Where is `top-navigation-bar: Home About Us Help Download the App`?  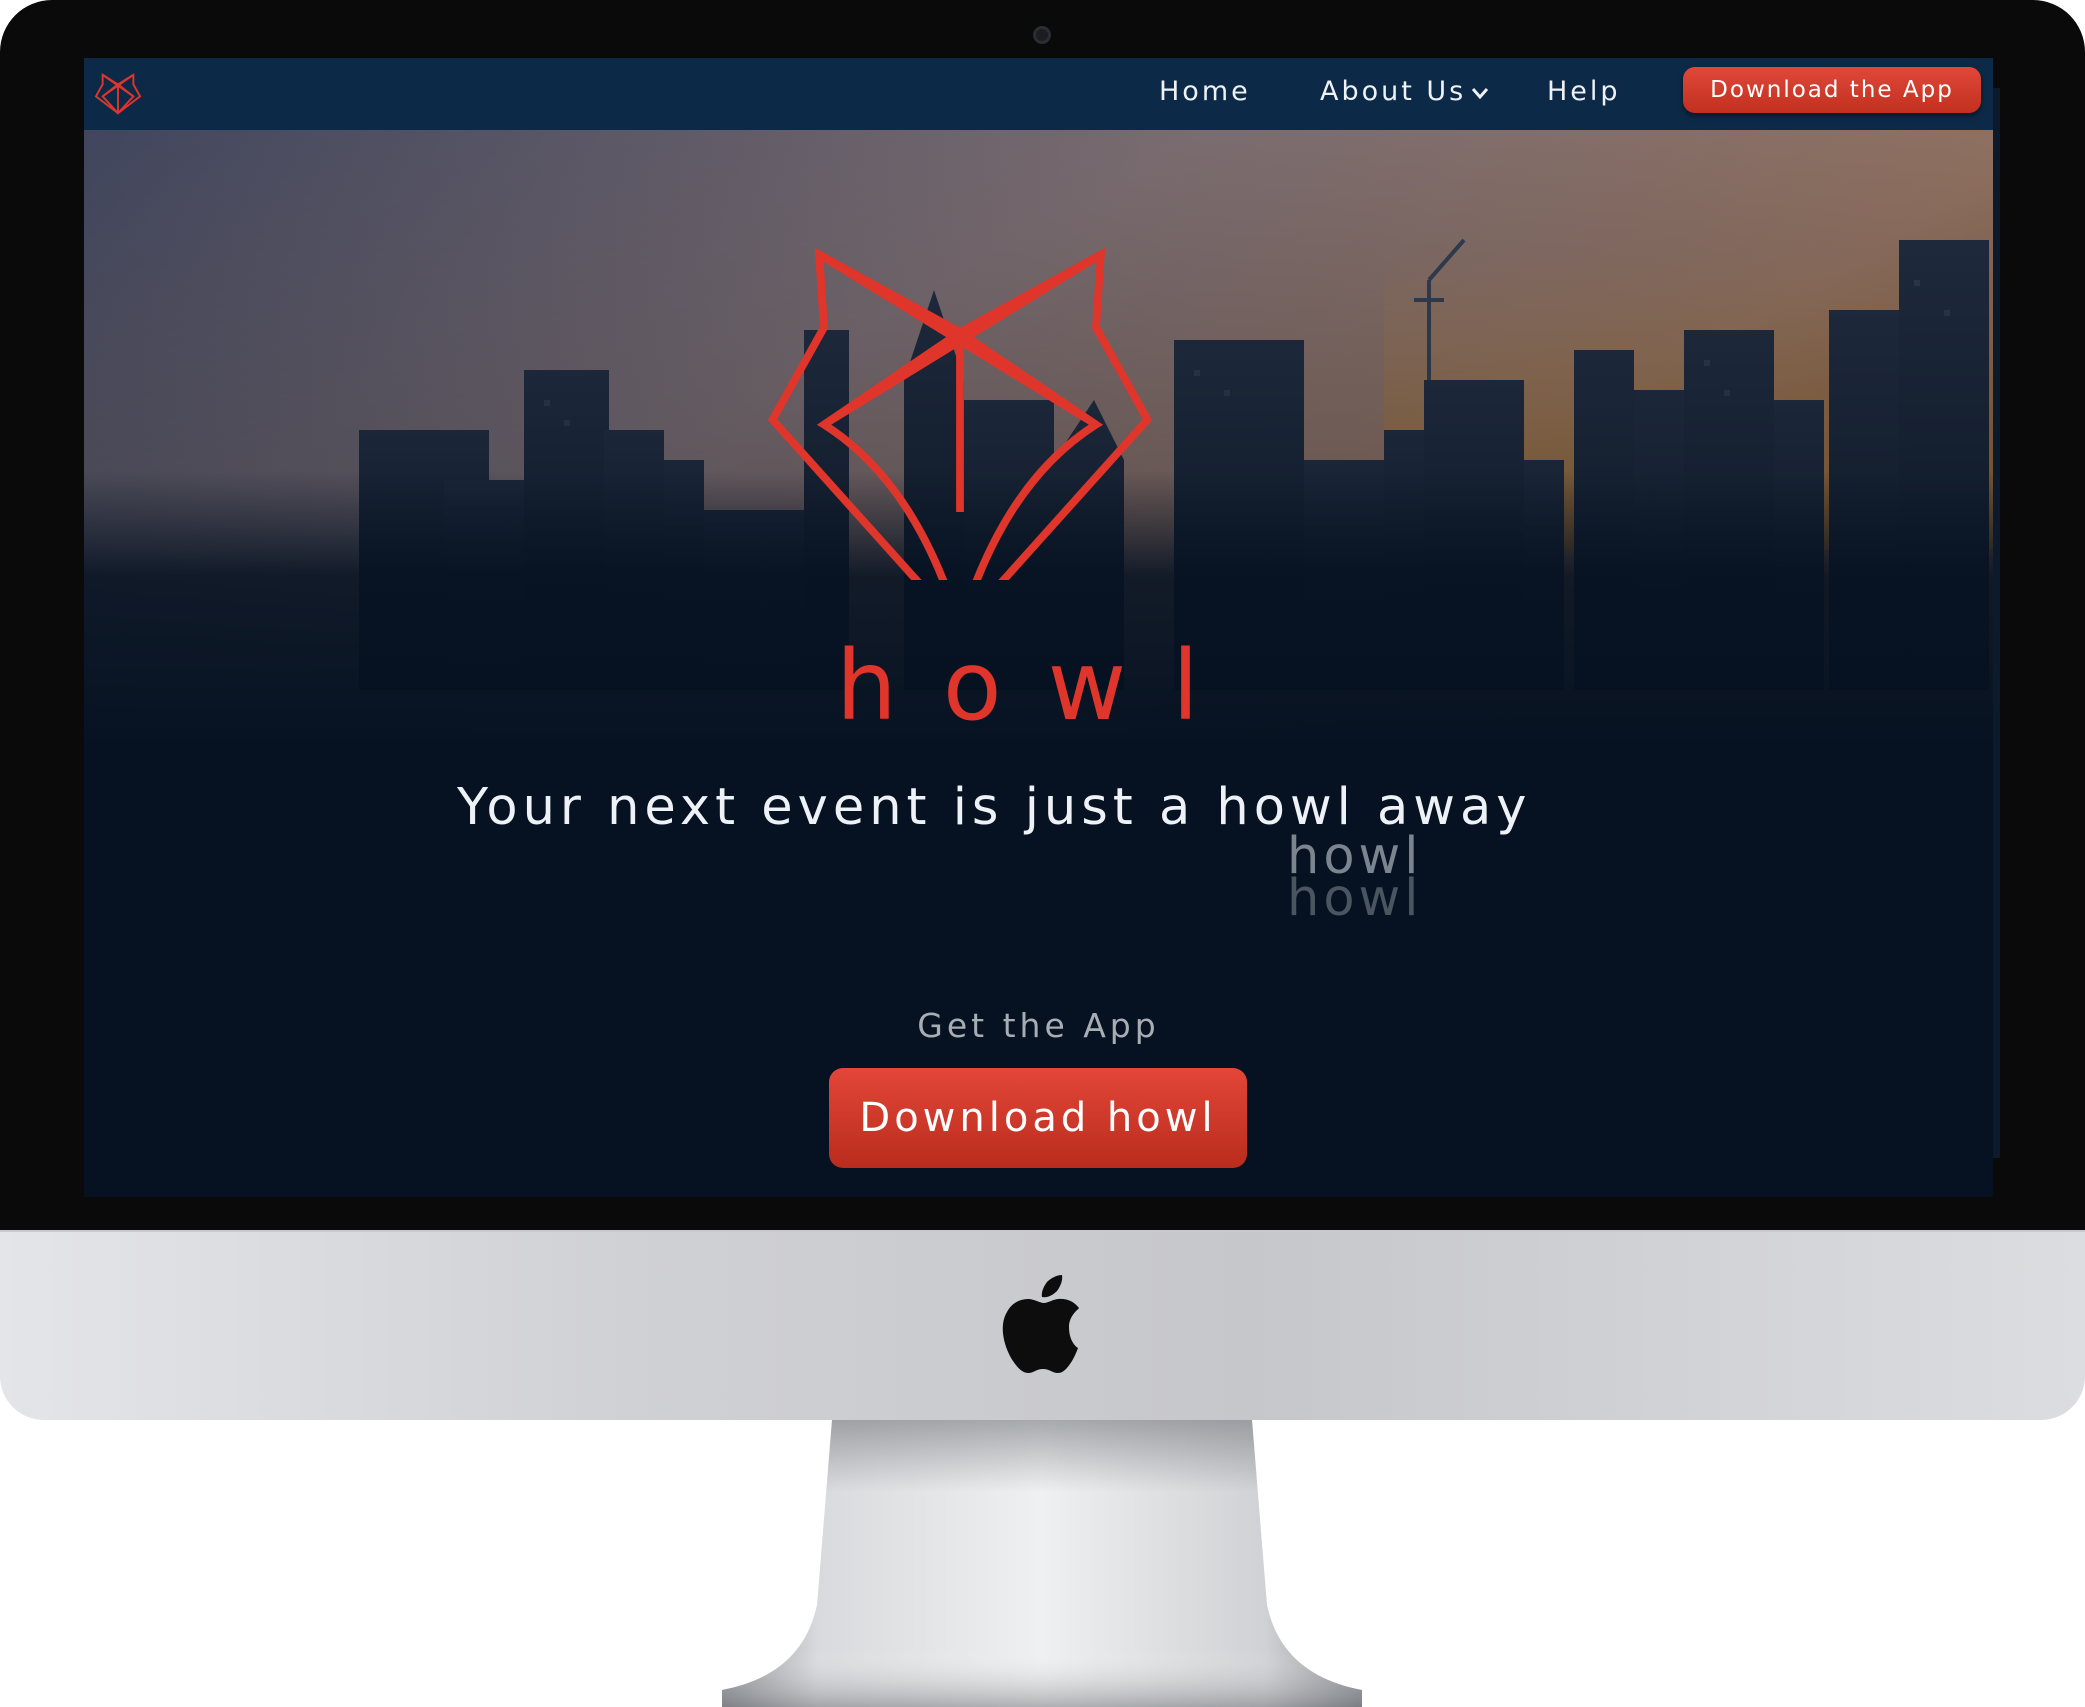 top-navigation-bar: Home About Us Help Download the App is located at coordinates (1038, 94).